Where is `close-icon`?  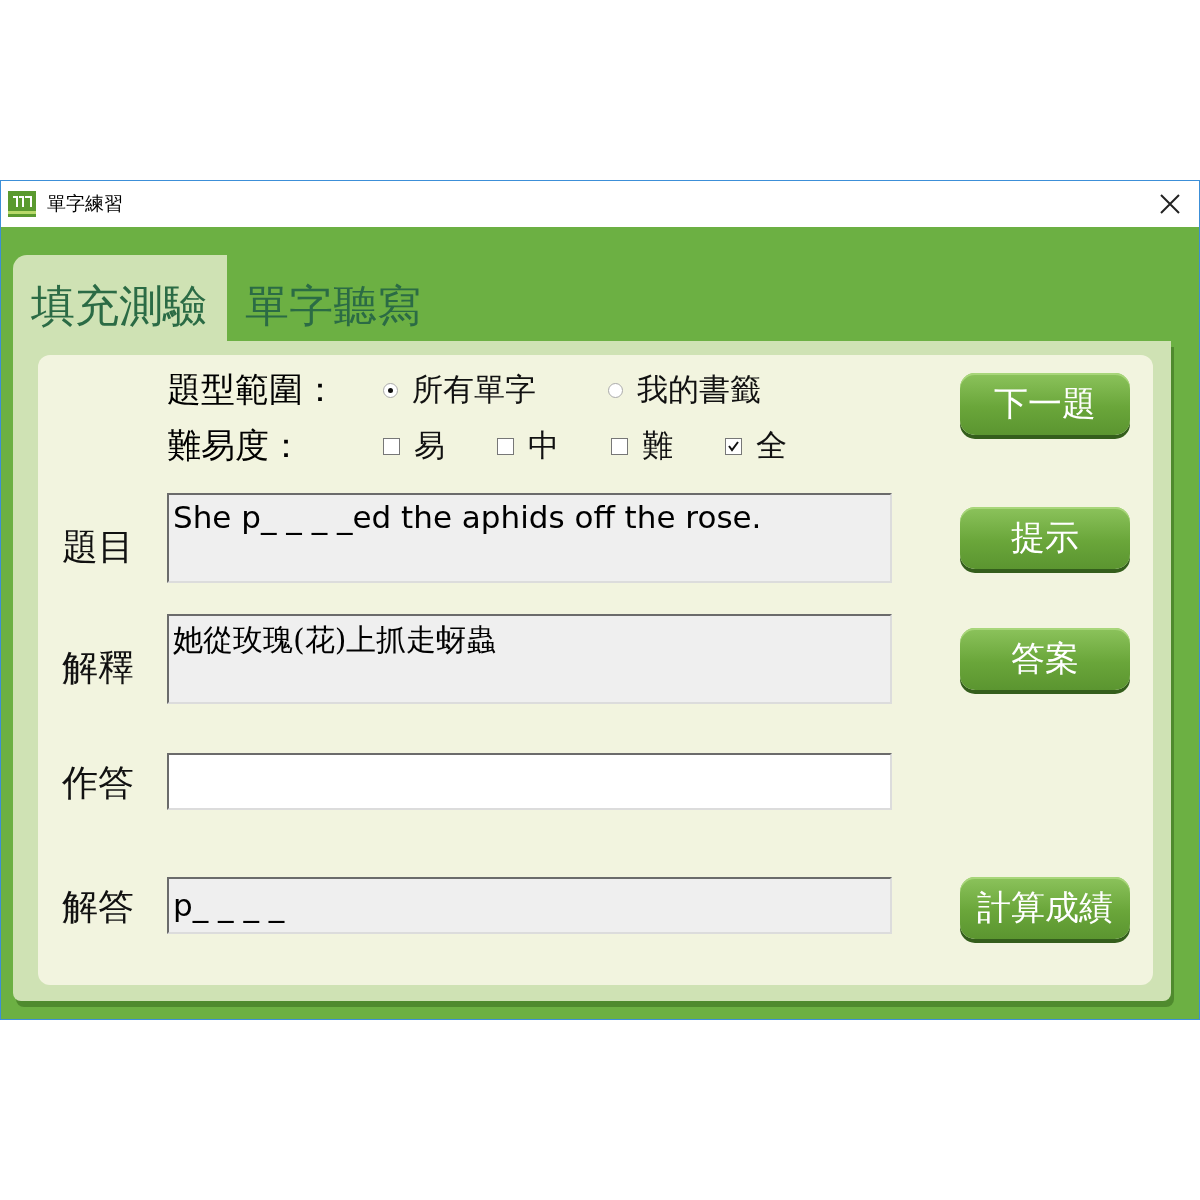
close-icon is located at coordinates (1170, 204).